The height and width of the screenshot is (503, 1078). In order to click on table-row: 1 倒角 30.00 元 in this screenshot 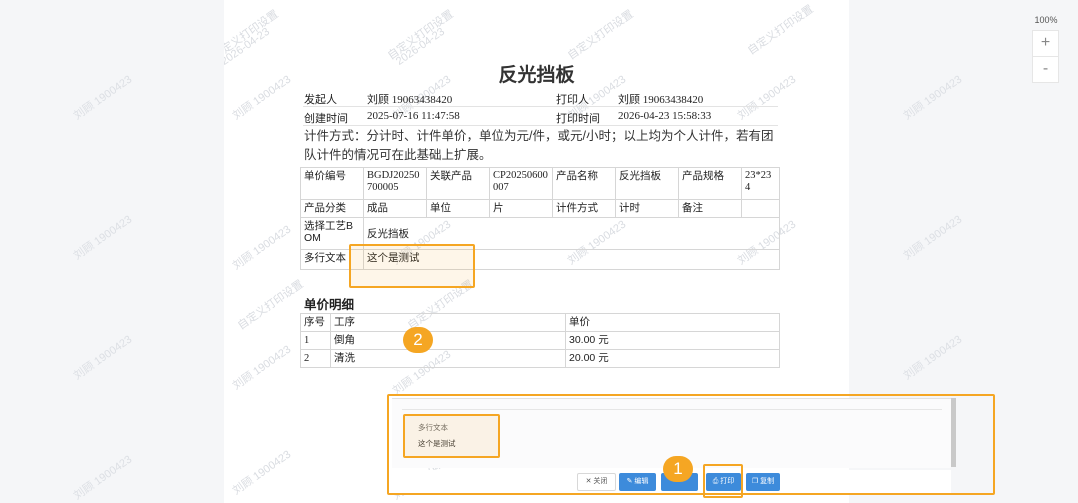, I will do `click(540, 340)`.